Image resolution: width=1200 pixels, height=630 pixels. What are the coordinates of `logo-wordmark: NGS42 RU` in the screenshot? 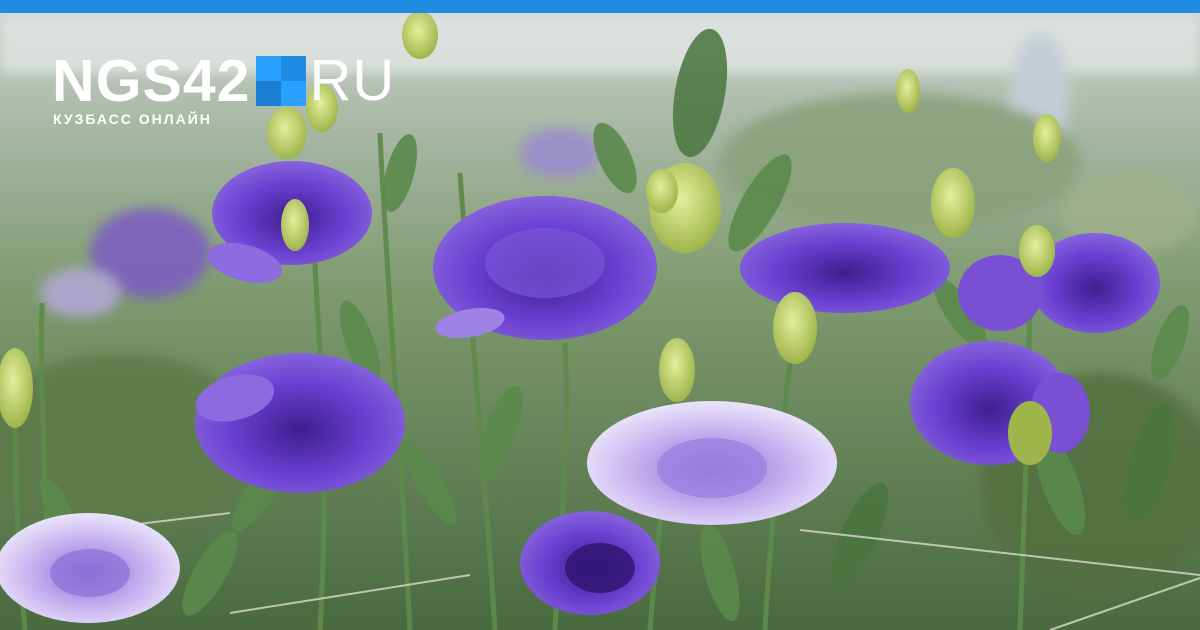 It's located at (224, 81).